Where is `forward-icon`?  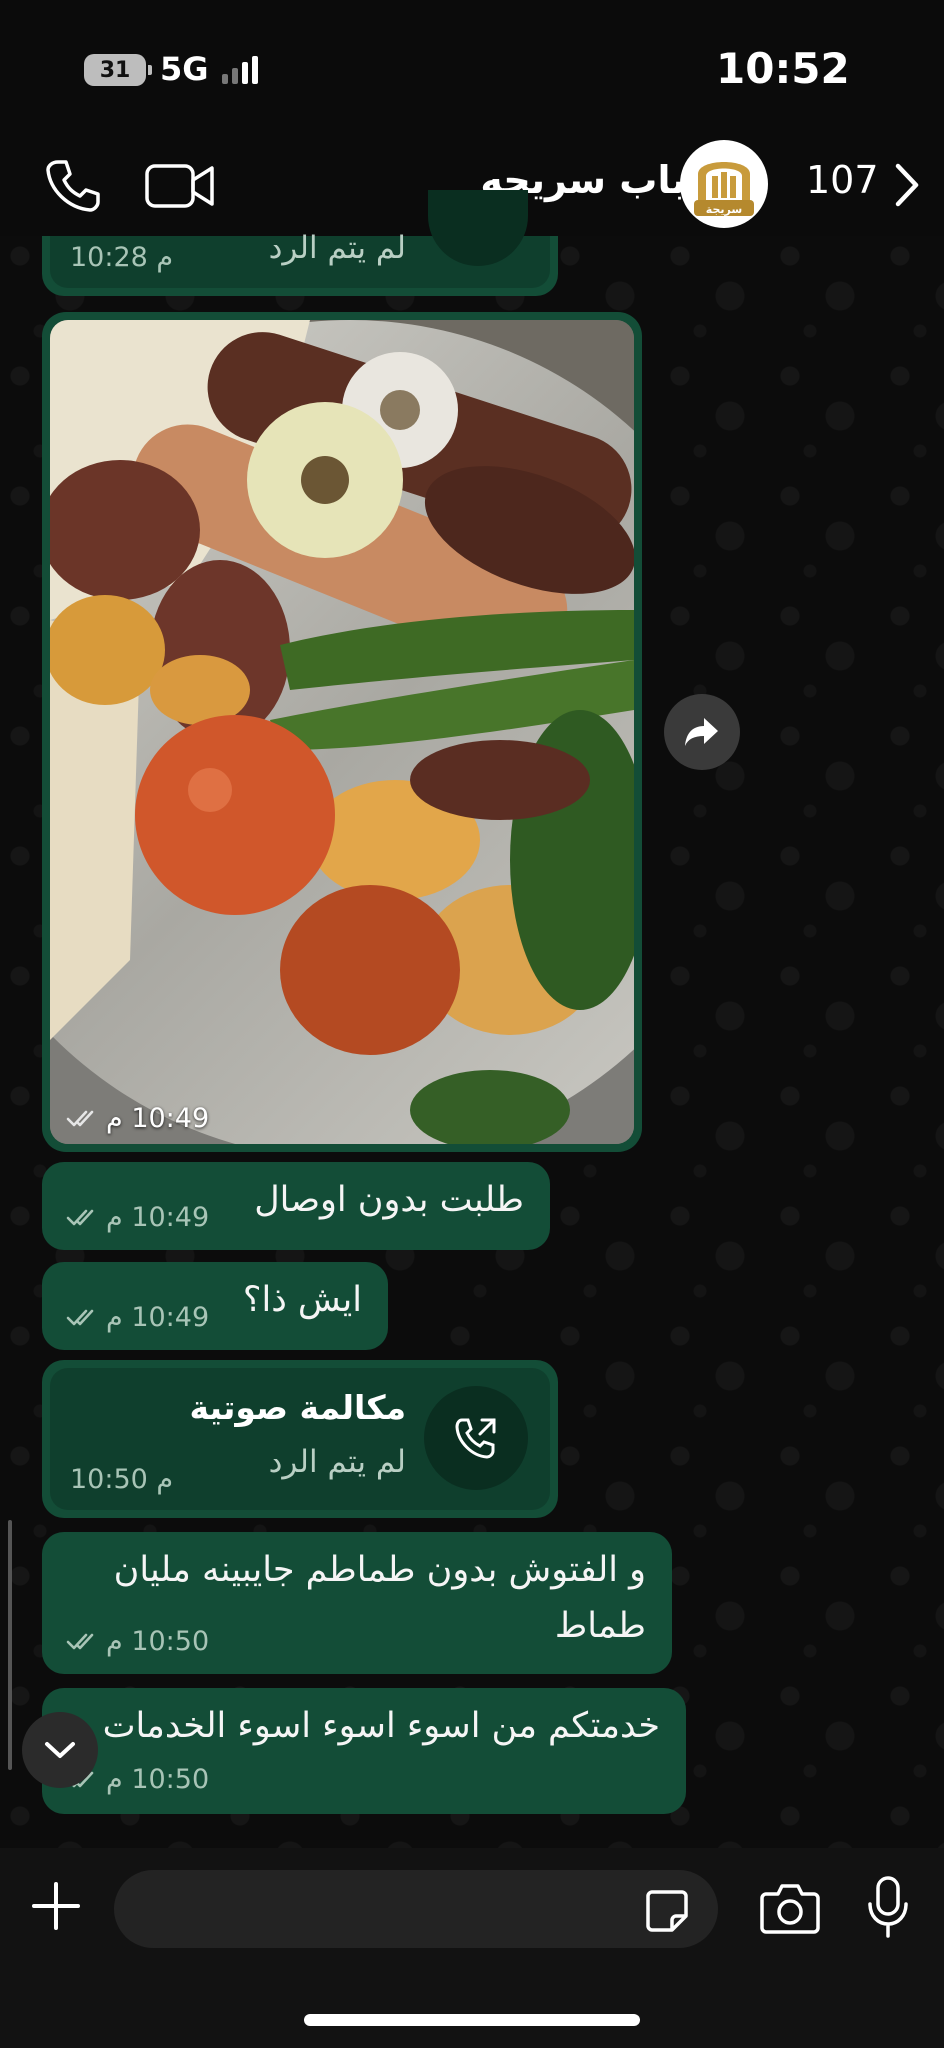 forward-icon is located at coordinates (701, 732).